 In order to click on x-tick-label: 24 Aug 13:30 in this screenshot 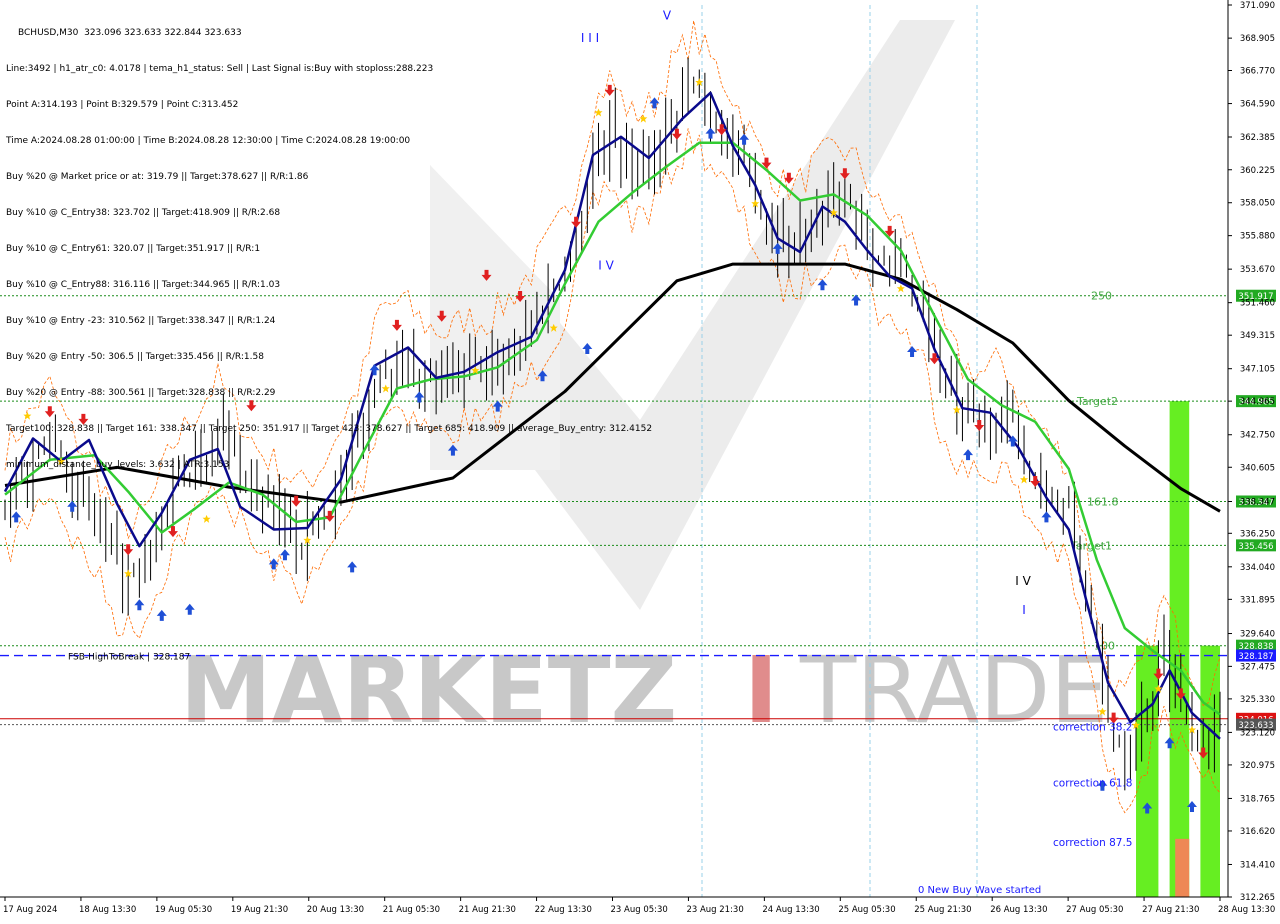, I will do `click(790, 910)`.